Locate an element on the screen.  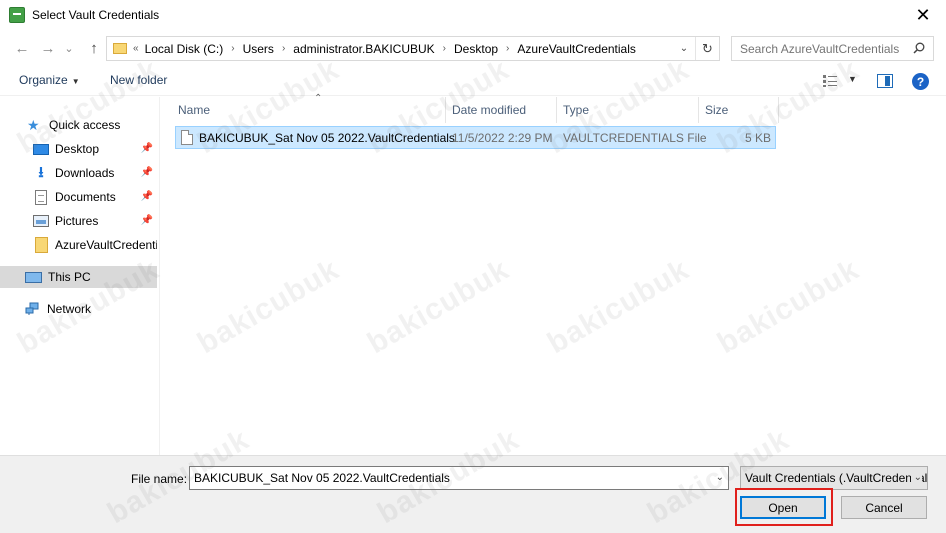
refresh-icon: ↻ is located at coordinates (707, 48).